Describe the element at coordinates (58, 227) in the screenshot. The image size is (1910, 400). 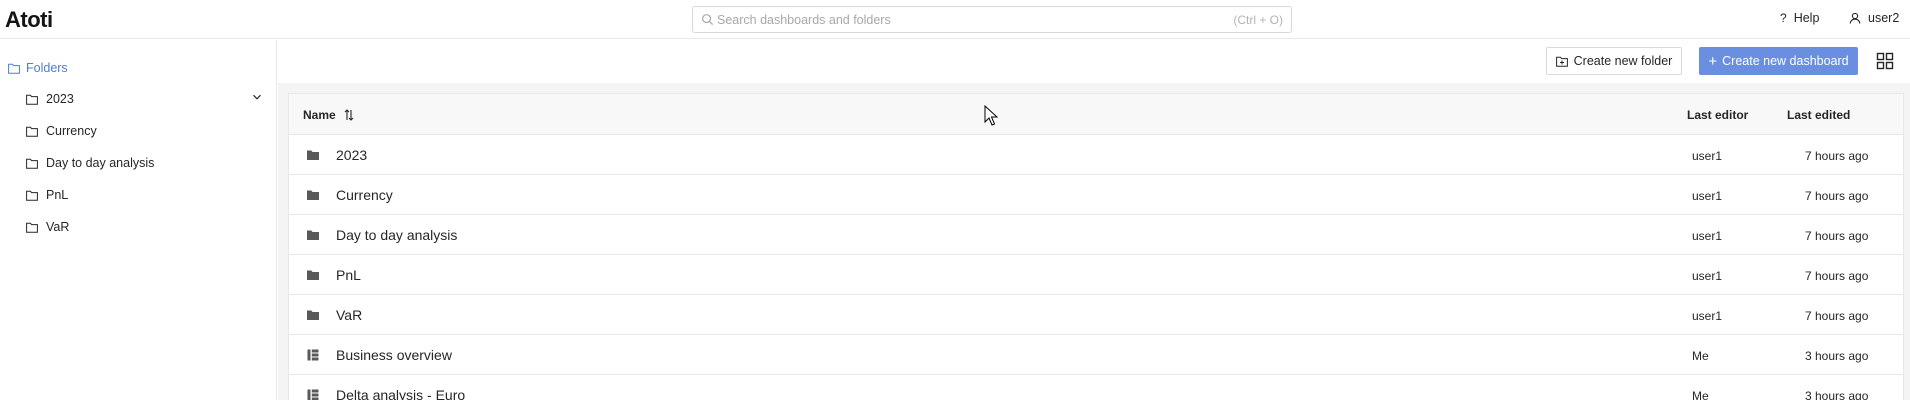
I see `sidebar-item-label: VaR` at that location.